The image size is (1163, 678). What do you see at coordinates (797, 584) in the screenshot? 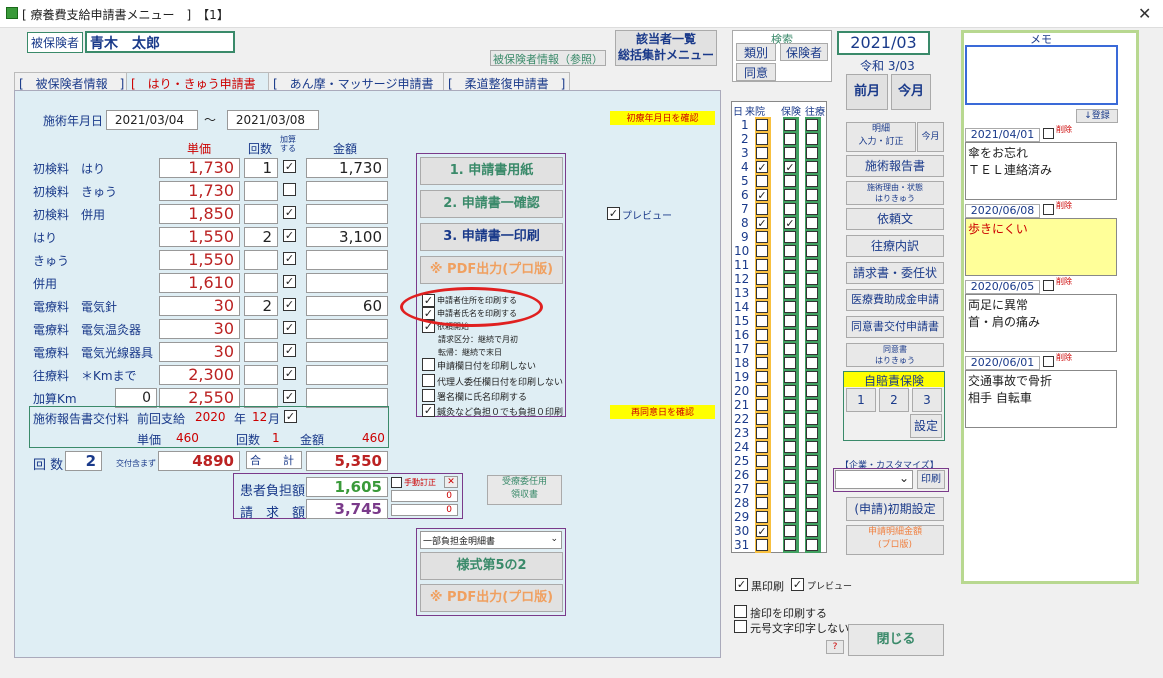
I see `preview2-checkbox: ✓` at bounding box center [797, 584].